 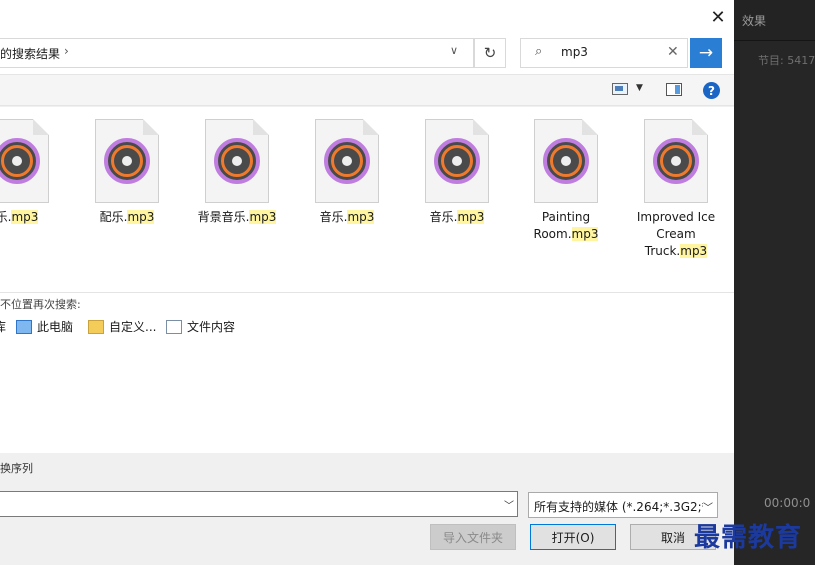 What do you see at coordinates (454, 50) in the screenshot?
I see `address-dropdown-icon: ∨` at bounding box center [454, 50].